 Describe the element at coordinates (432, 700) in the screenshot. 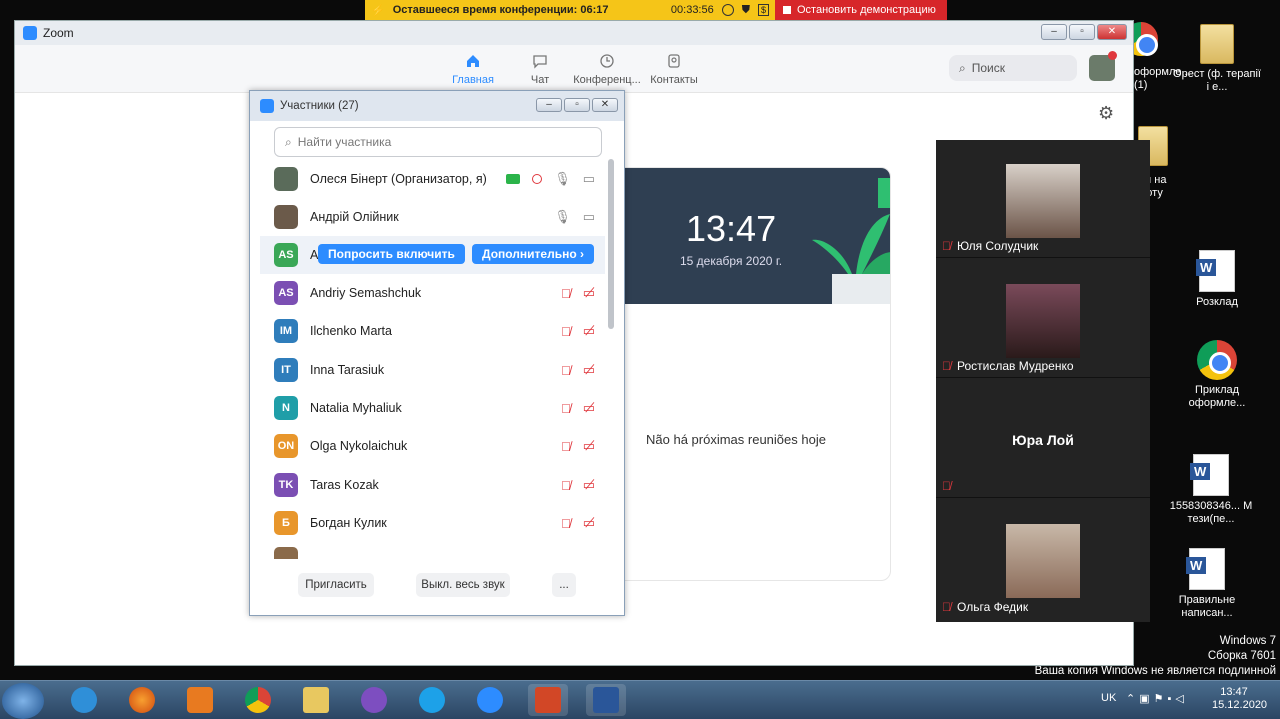

I see `skype-icon` at that location.